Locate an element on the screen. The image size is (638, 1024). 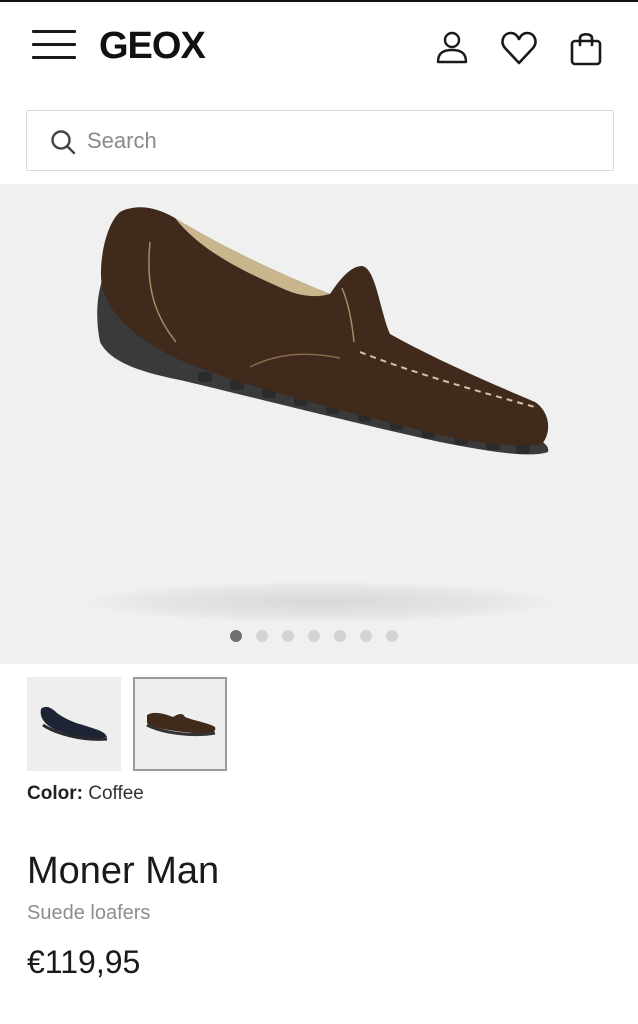
product-price: €119,95 is located at coordinates (84, 962).